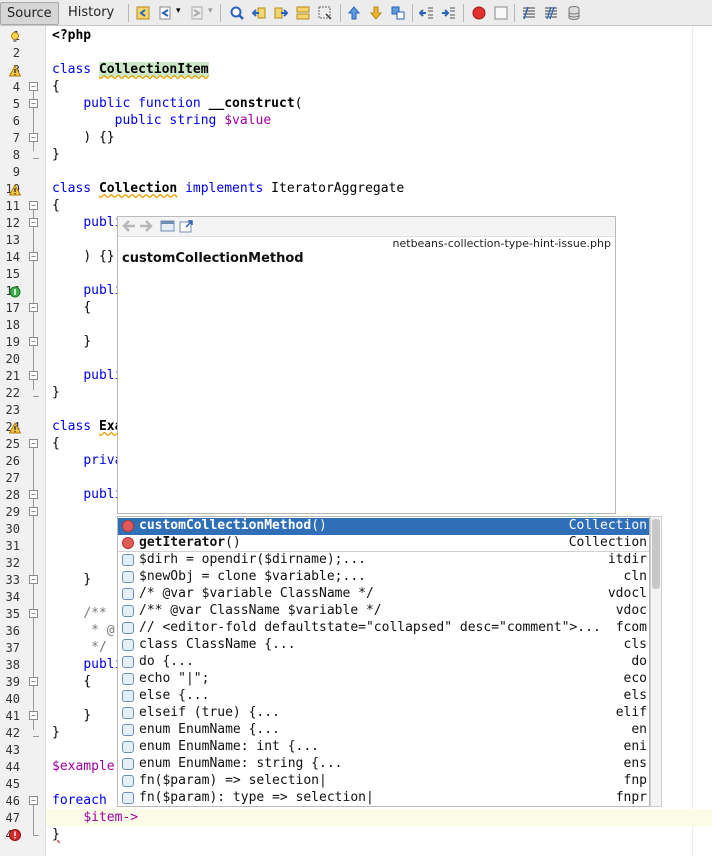 The image size is (712, 856). Describe the element at coordinates (383, 764) in the screenshot. I see `completion-template-item: enum EnumName: string {... ens` at that location.